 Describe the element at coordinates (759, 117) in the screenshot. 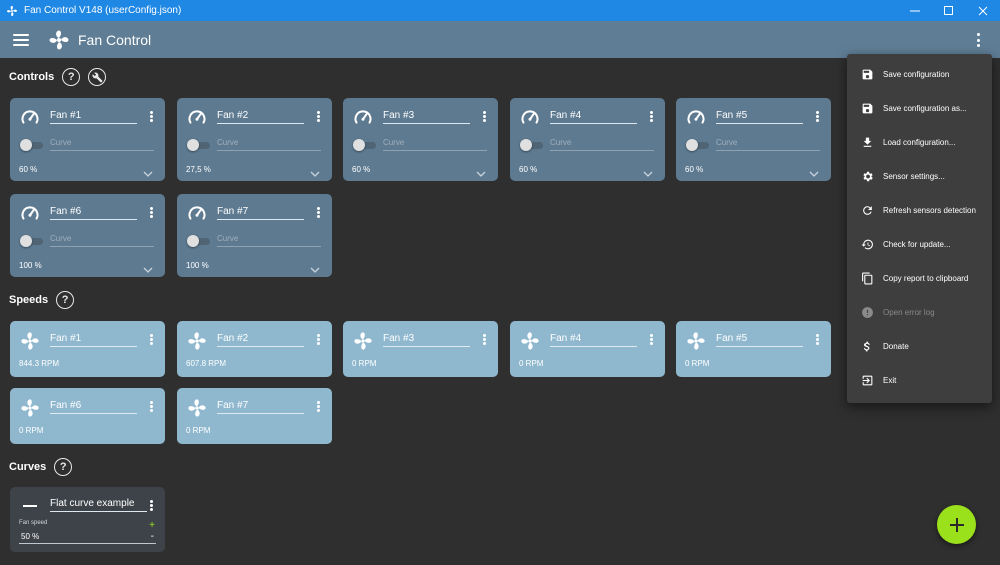

I see `control-name-field: Fan #5` at that location.